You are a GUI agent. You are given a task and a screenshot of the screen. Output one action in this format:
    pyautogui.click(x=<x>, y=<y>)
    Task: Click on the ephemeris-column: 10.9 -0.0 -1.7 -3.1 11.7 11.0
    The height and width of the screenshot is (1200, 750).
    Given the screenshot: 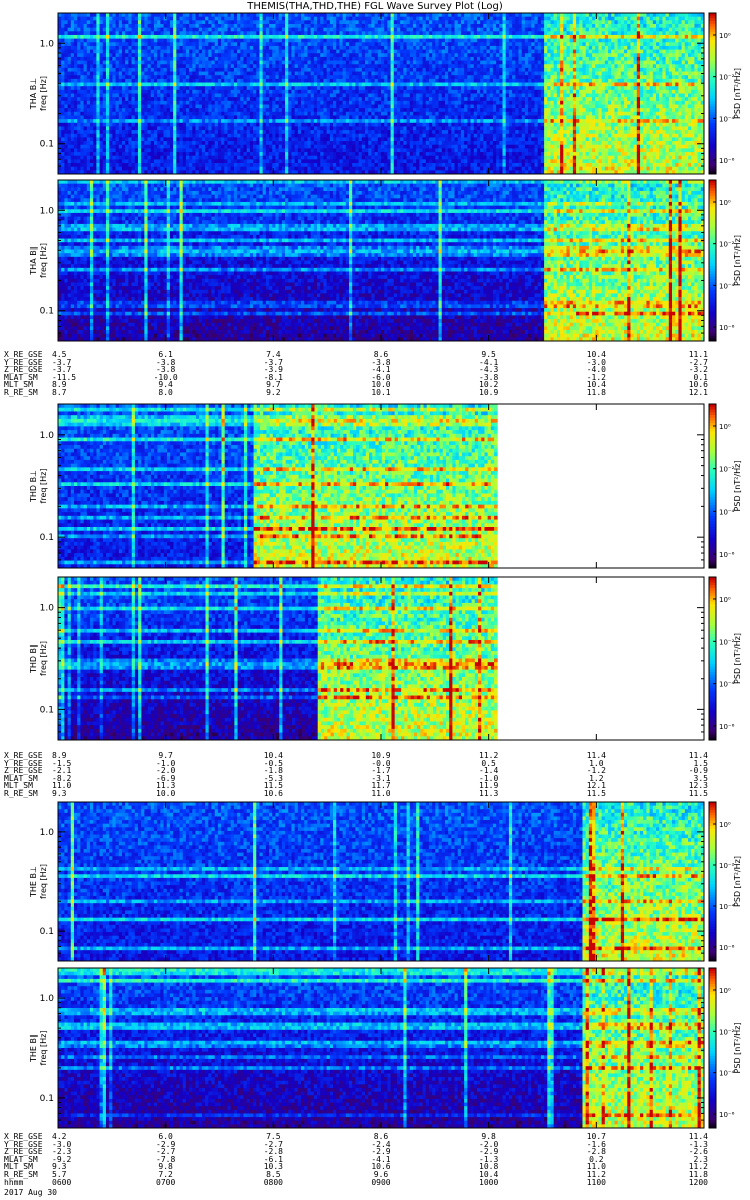 What is the action you would take?
    pyautogui.click(x=381, y=775)
    